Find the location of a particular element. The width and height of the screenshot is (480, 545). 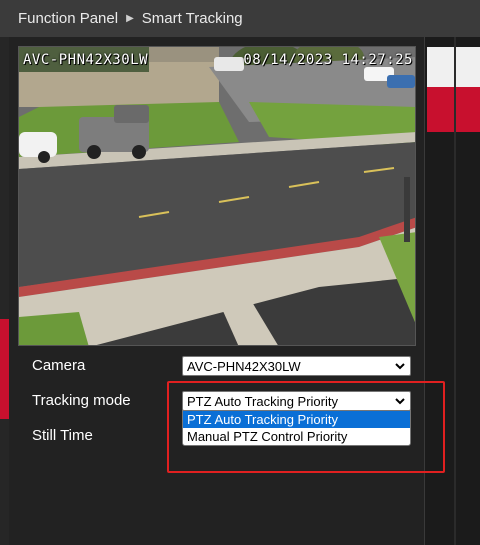

breadcrumb: Function Panel ▶ Smart Tracking is located at coordinates (240, 18).